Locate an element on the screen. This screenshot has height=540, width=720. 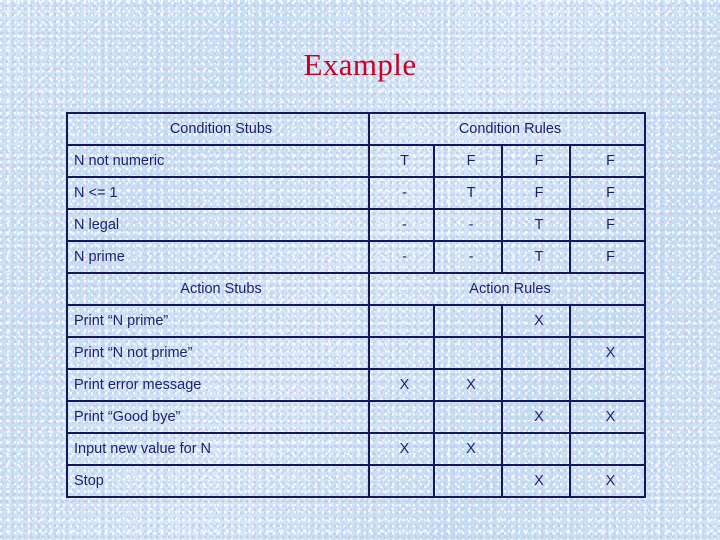
table-row: Print error message X X is located at coordinates (356, 385).